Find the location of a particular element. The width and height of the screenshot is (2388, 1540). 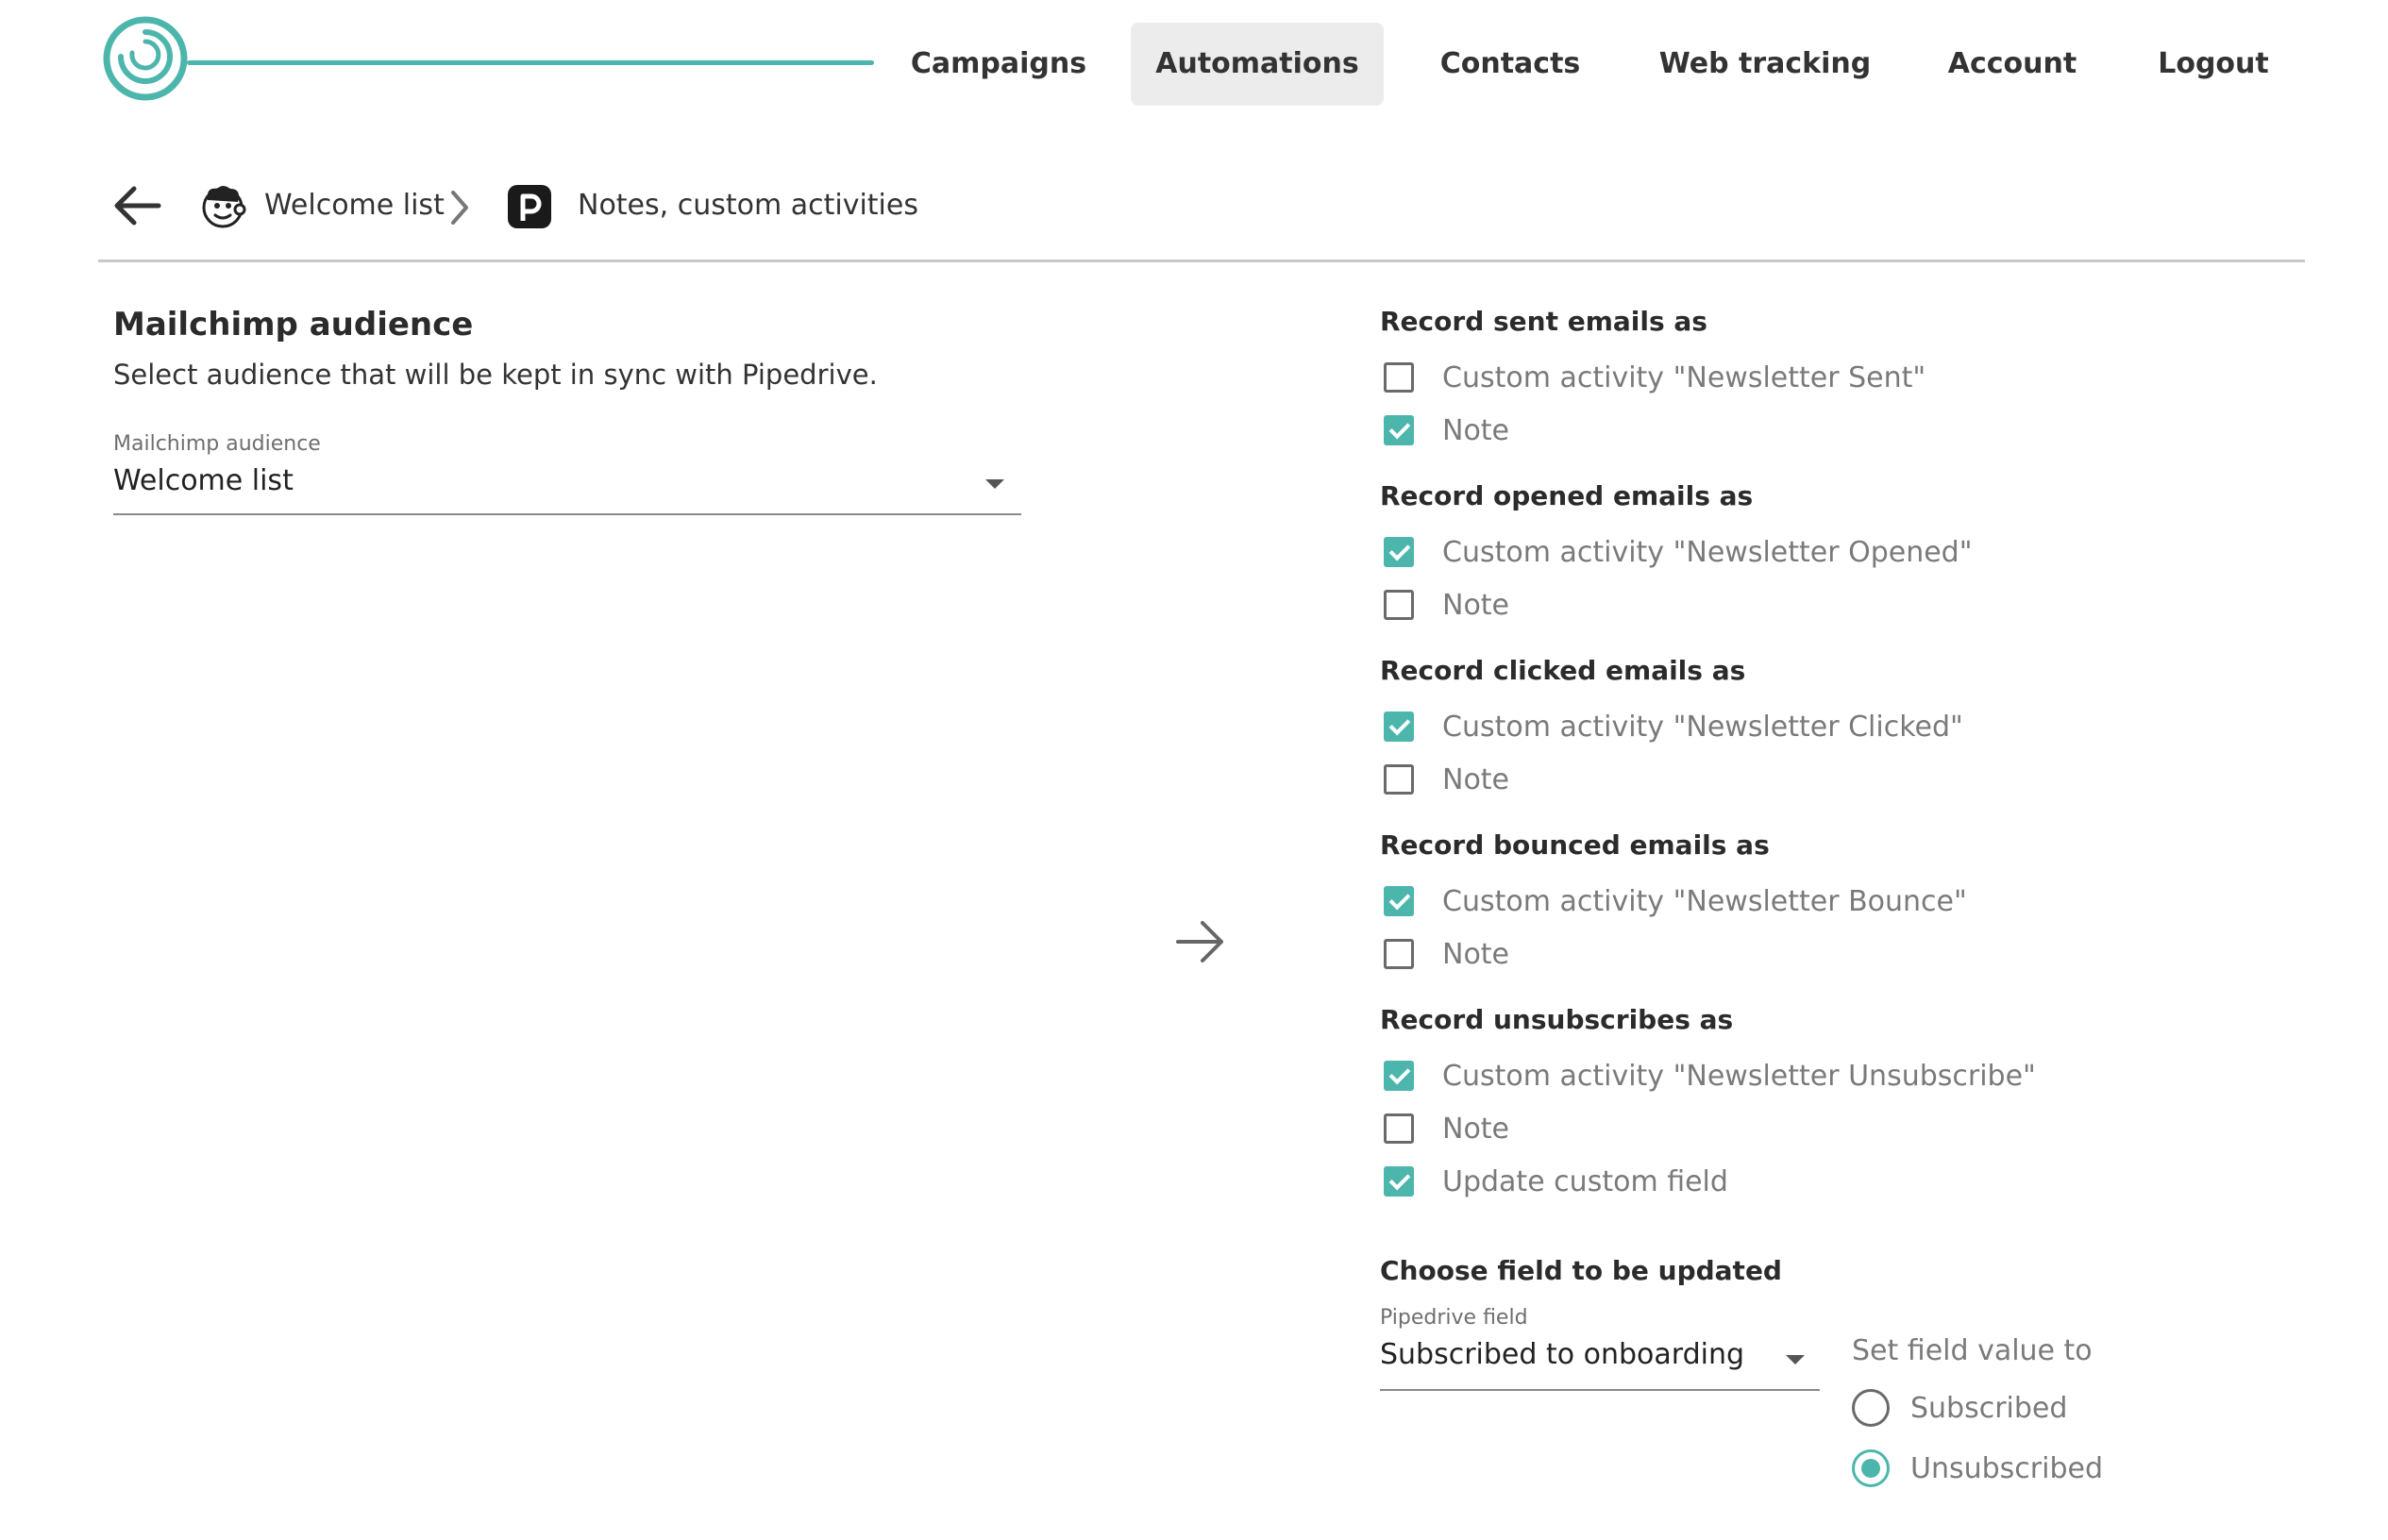

breadcrumb-divider is located at coordinates (1201, 260).